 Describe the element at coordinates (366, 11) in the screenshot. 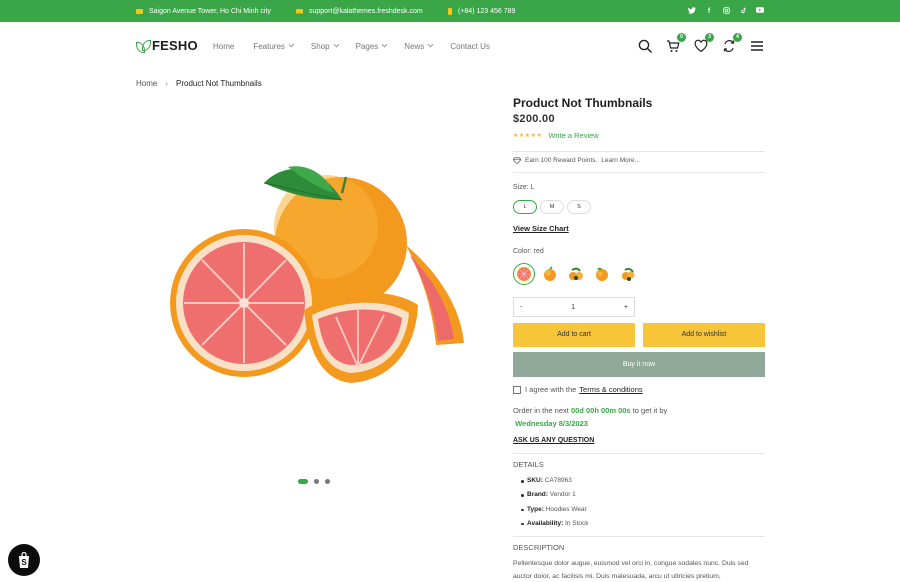

I see `email-text: support@kalathemes.freshdesk.com` at that location.